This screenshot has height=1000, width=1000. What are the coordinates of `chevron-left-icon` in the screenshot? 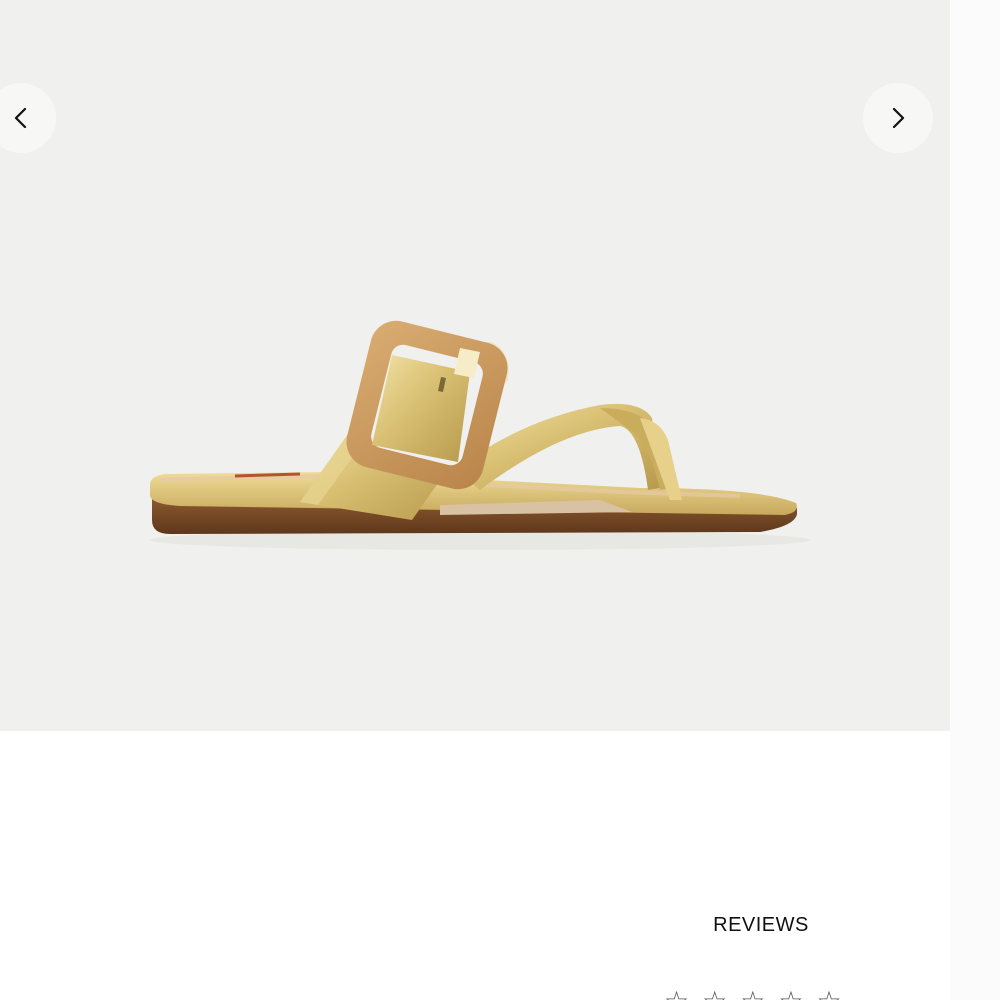 It's located at (20, 118).